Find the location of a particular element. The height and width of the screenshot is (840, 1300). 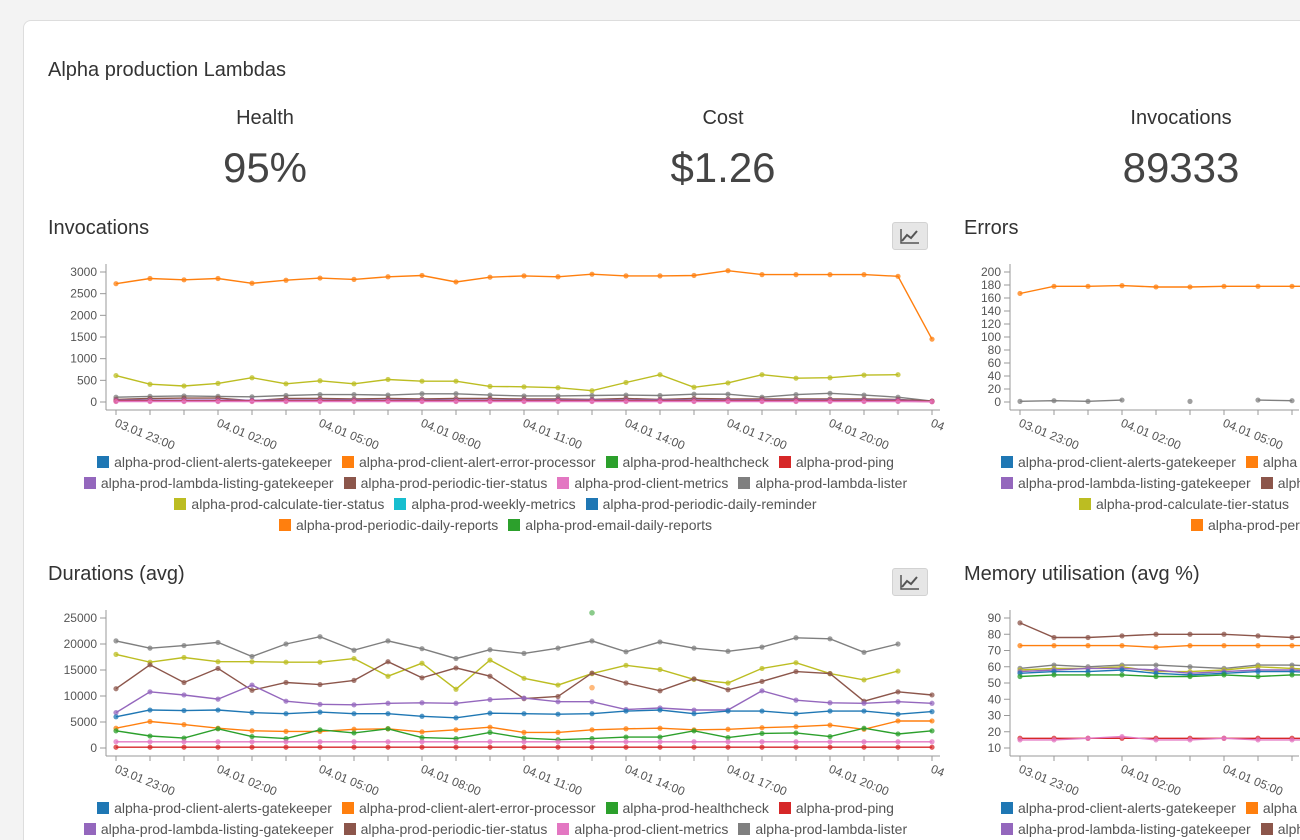

cost-stat: Cost $1.26 is located at coordinates (723, 149).